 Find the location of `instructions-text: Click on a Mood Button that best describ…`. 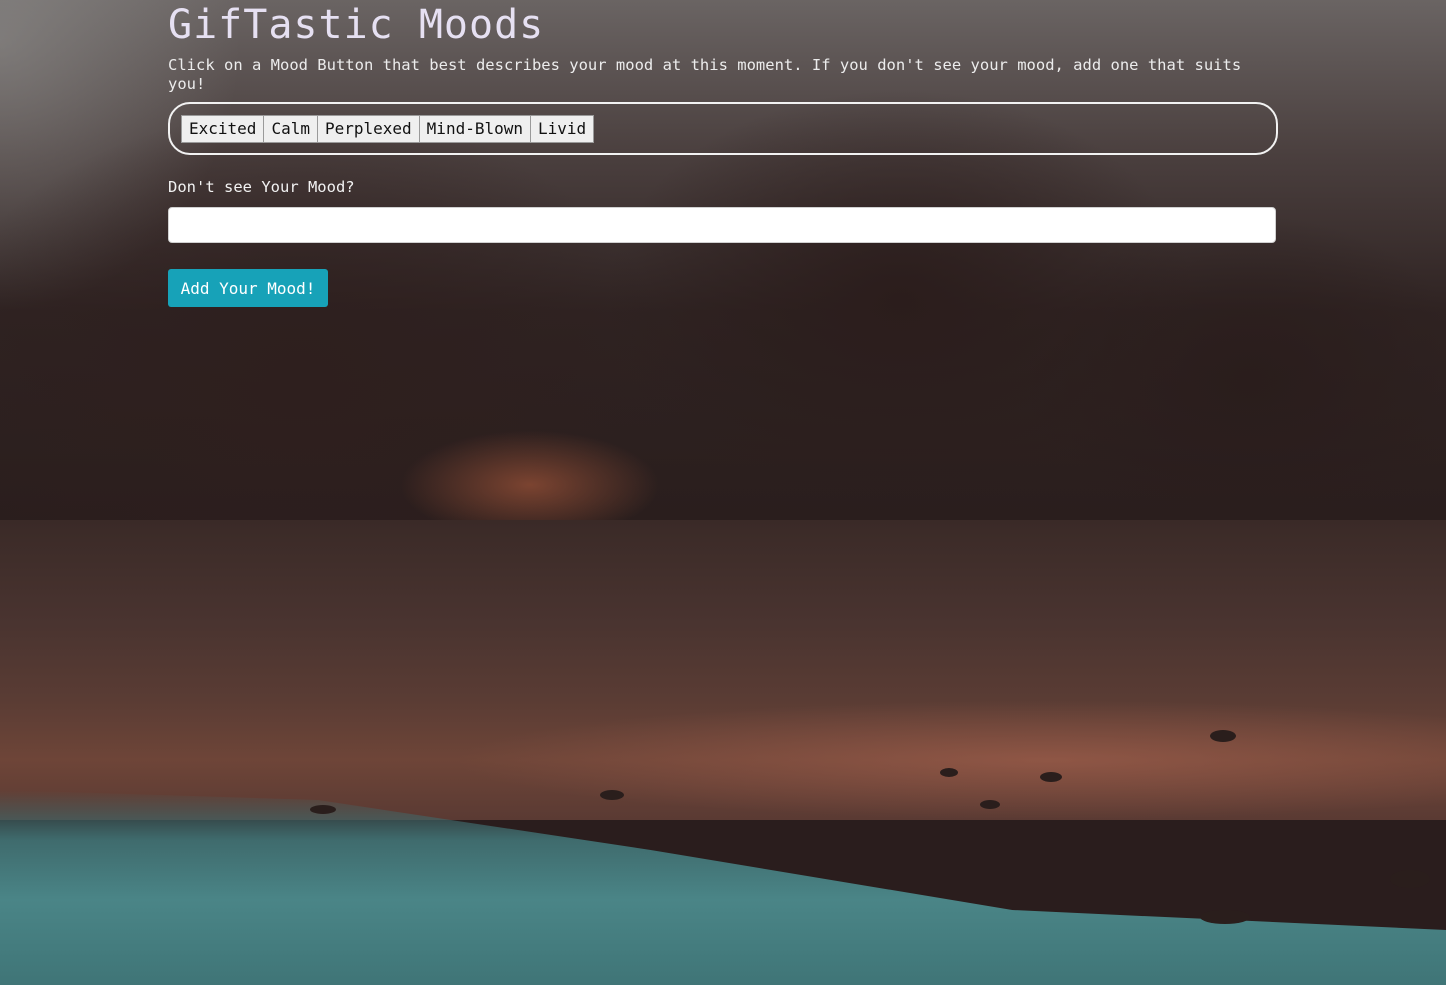

instructions-text: Click on a Mood Button that best describ… is located at coordinates (705, 74).